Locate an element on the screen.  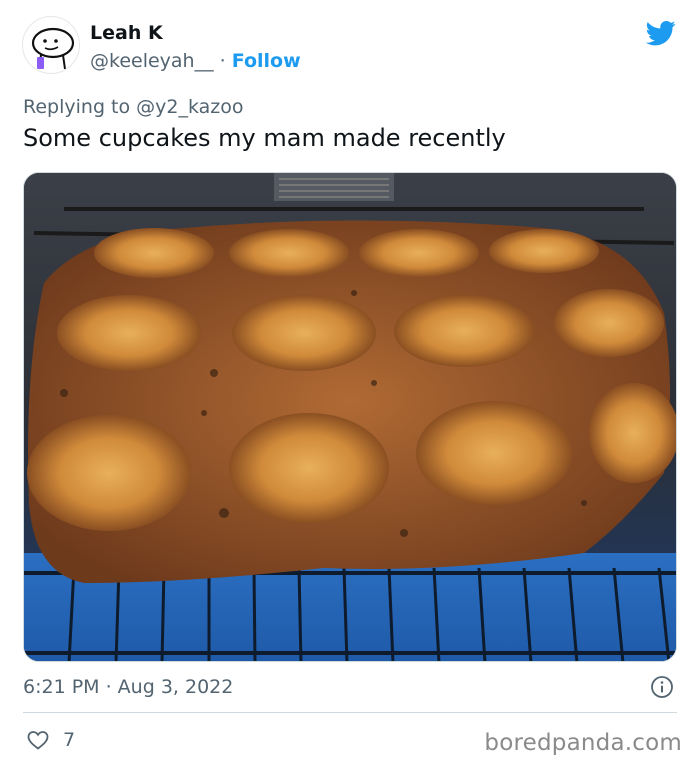
replying-to: Replying to @y2_kazoo is located at coordinates (133, 107).